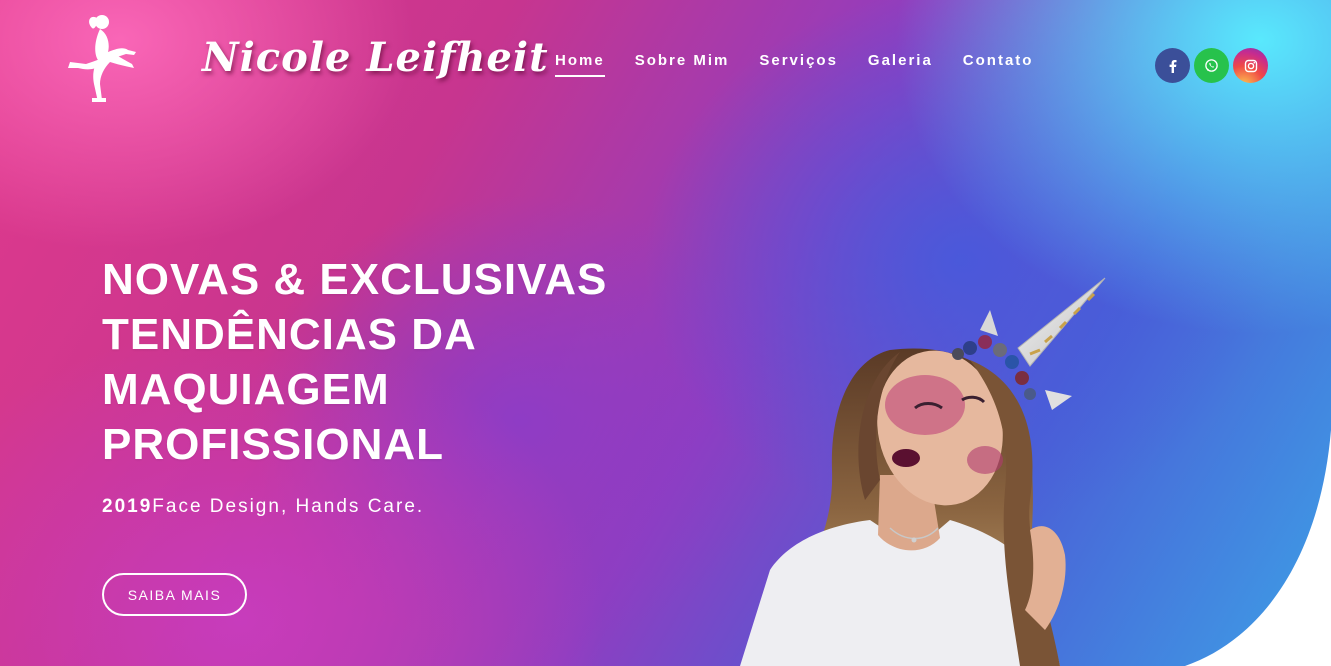  Describe the element at coordinates (288, 506) in the screenshot. I see `tagline-text: Face Design, Hands Care.` at that location.